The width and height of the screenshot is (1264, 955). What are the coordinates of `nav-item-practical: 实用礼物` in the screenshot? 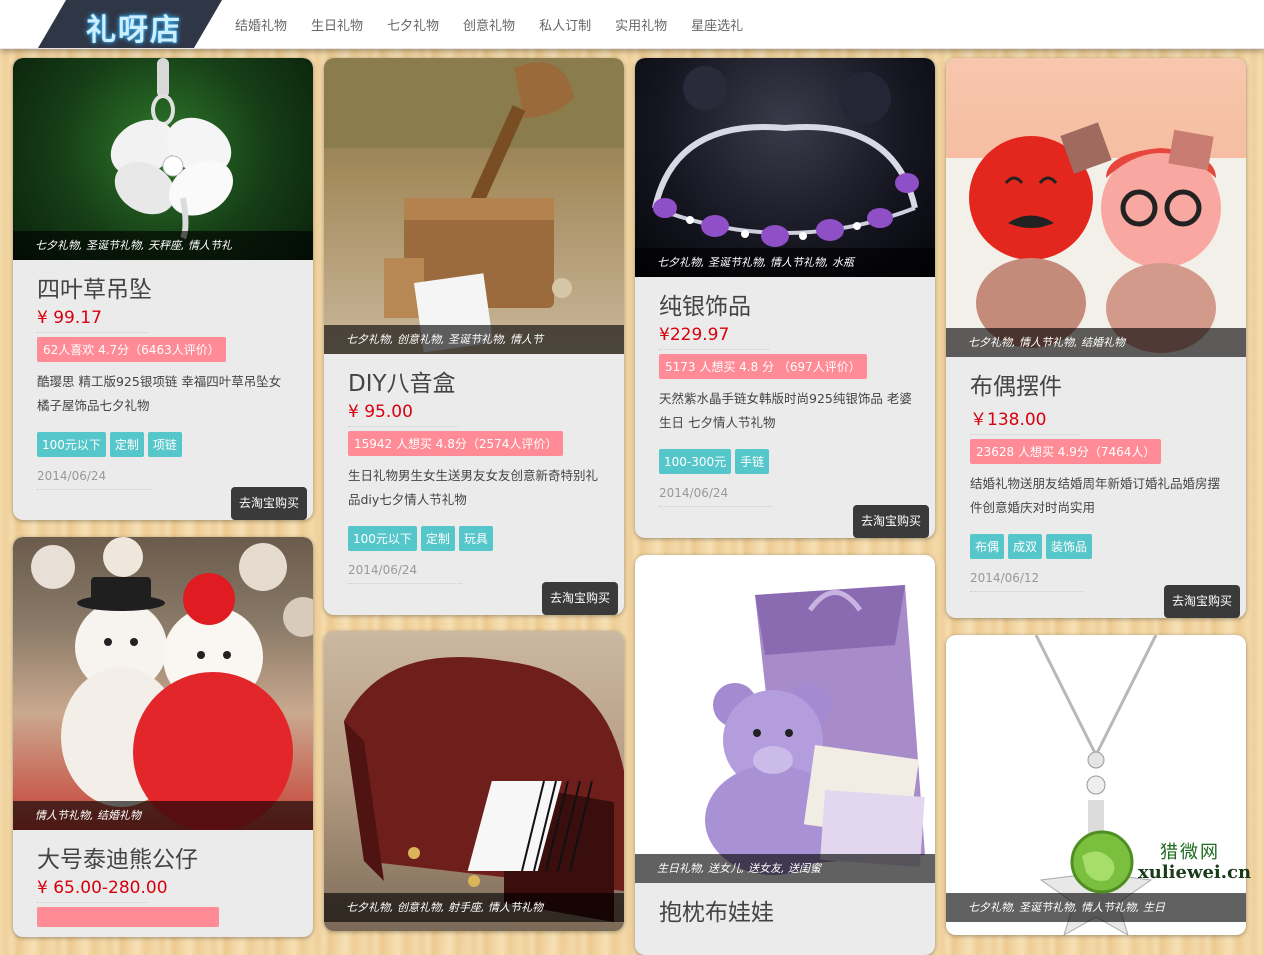 It's located at (641, 24).